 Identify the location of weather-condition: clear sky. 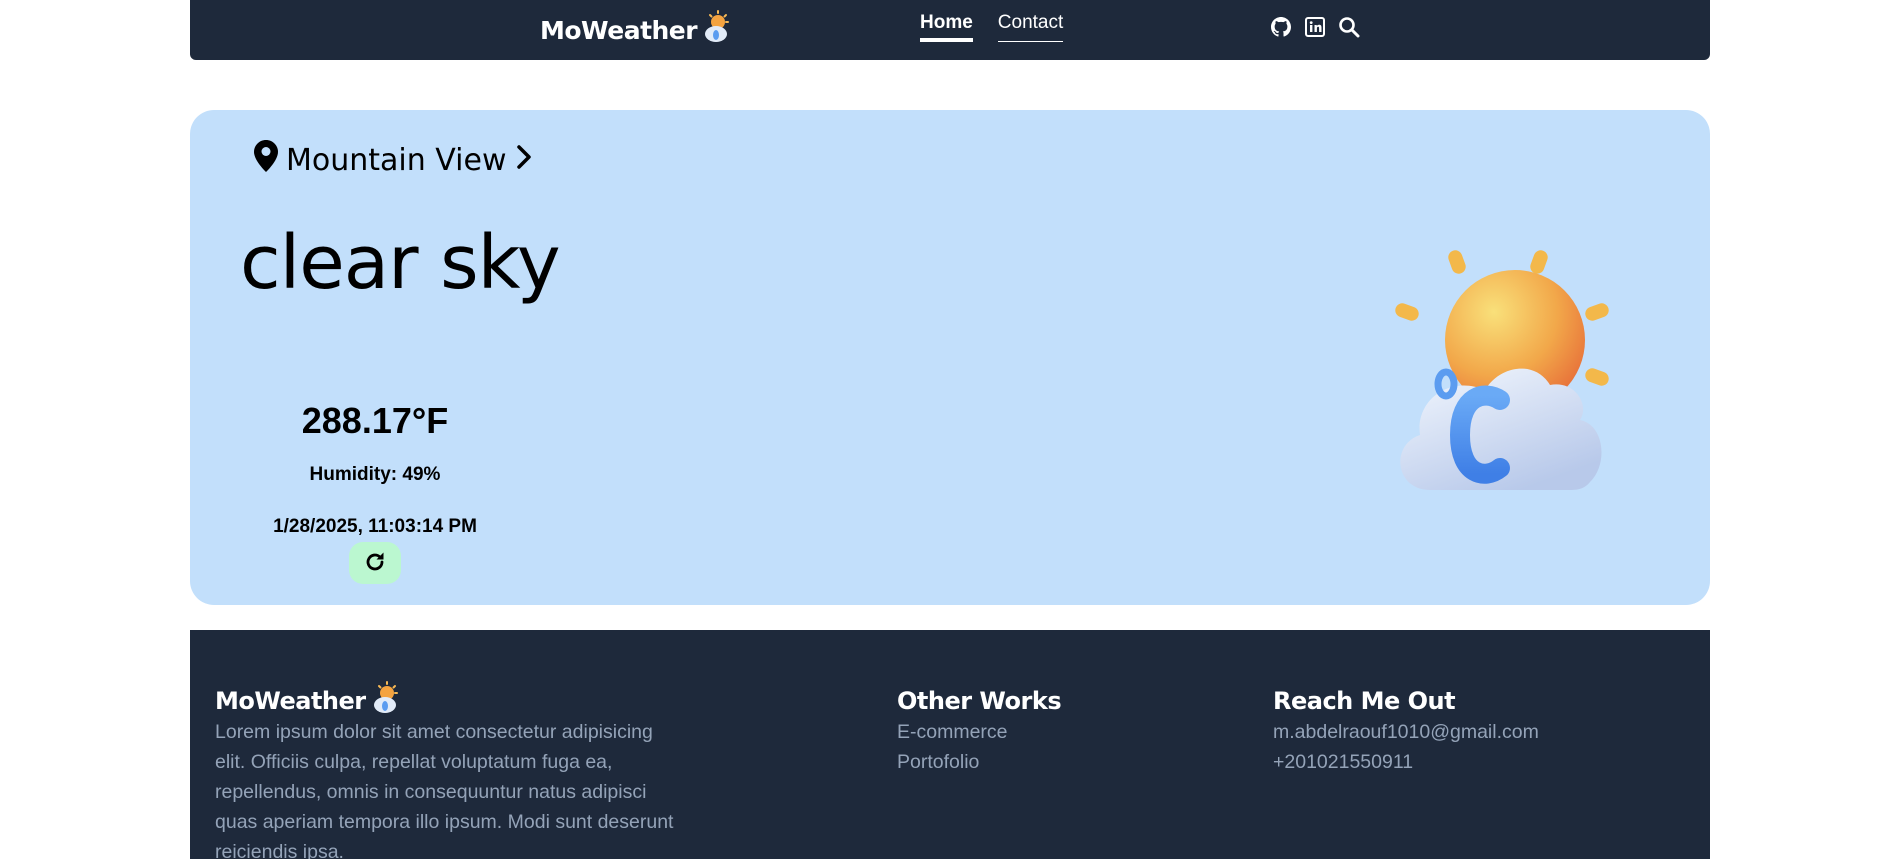
(400, 263).